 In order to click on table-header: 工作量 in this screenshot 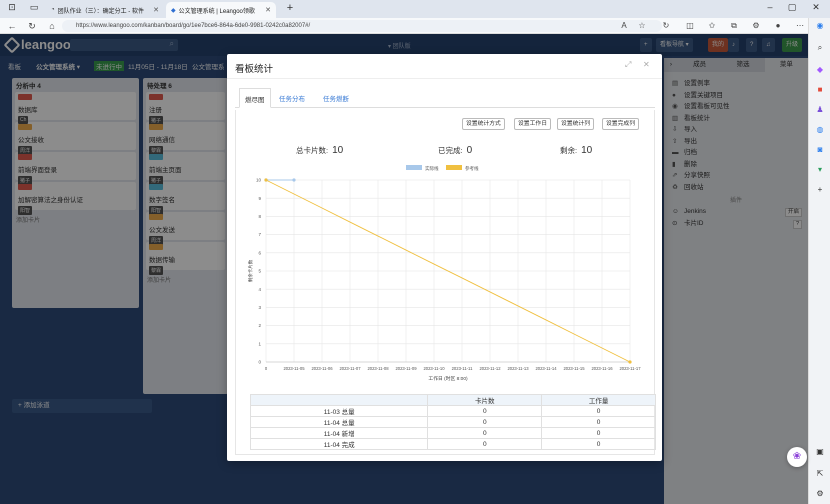, I will do `click(598, 400)`.